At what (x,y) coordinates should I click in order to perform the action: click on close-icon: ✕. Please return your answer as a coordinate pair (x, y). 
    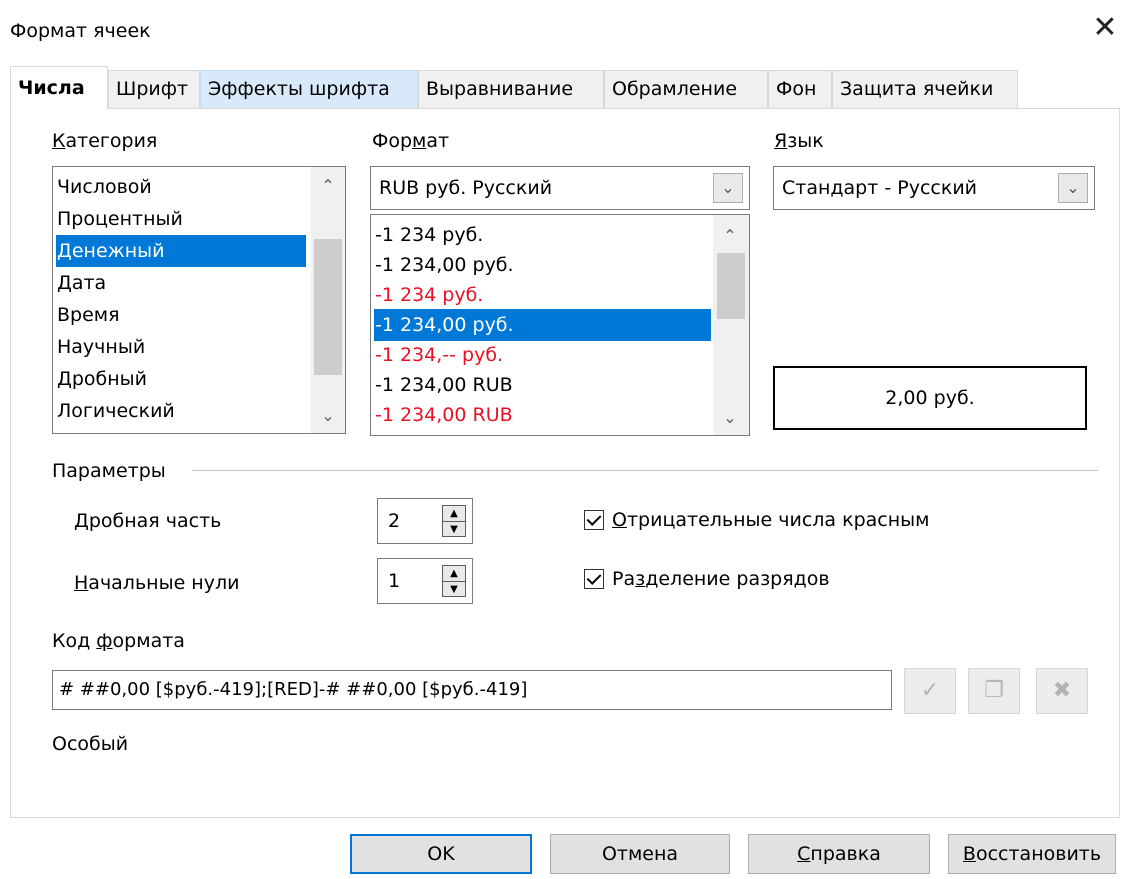
    Looking at the image, I should click on (1105, 28).